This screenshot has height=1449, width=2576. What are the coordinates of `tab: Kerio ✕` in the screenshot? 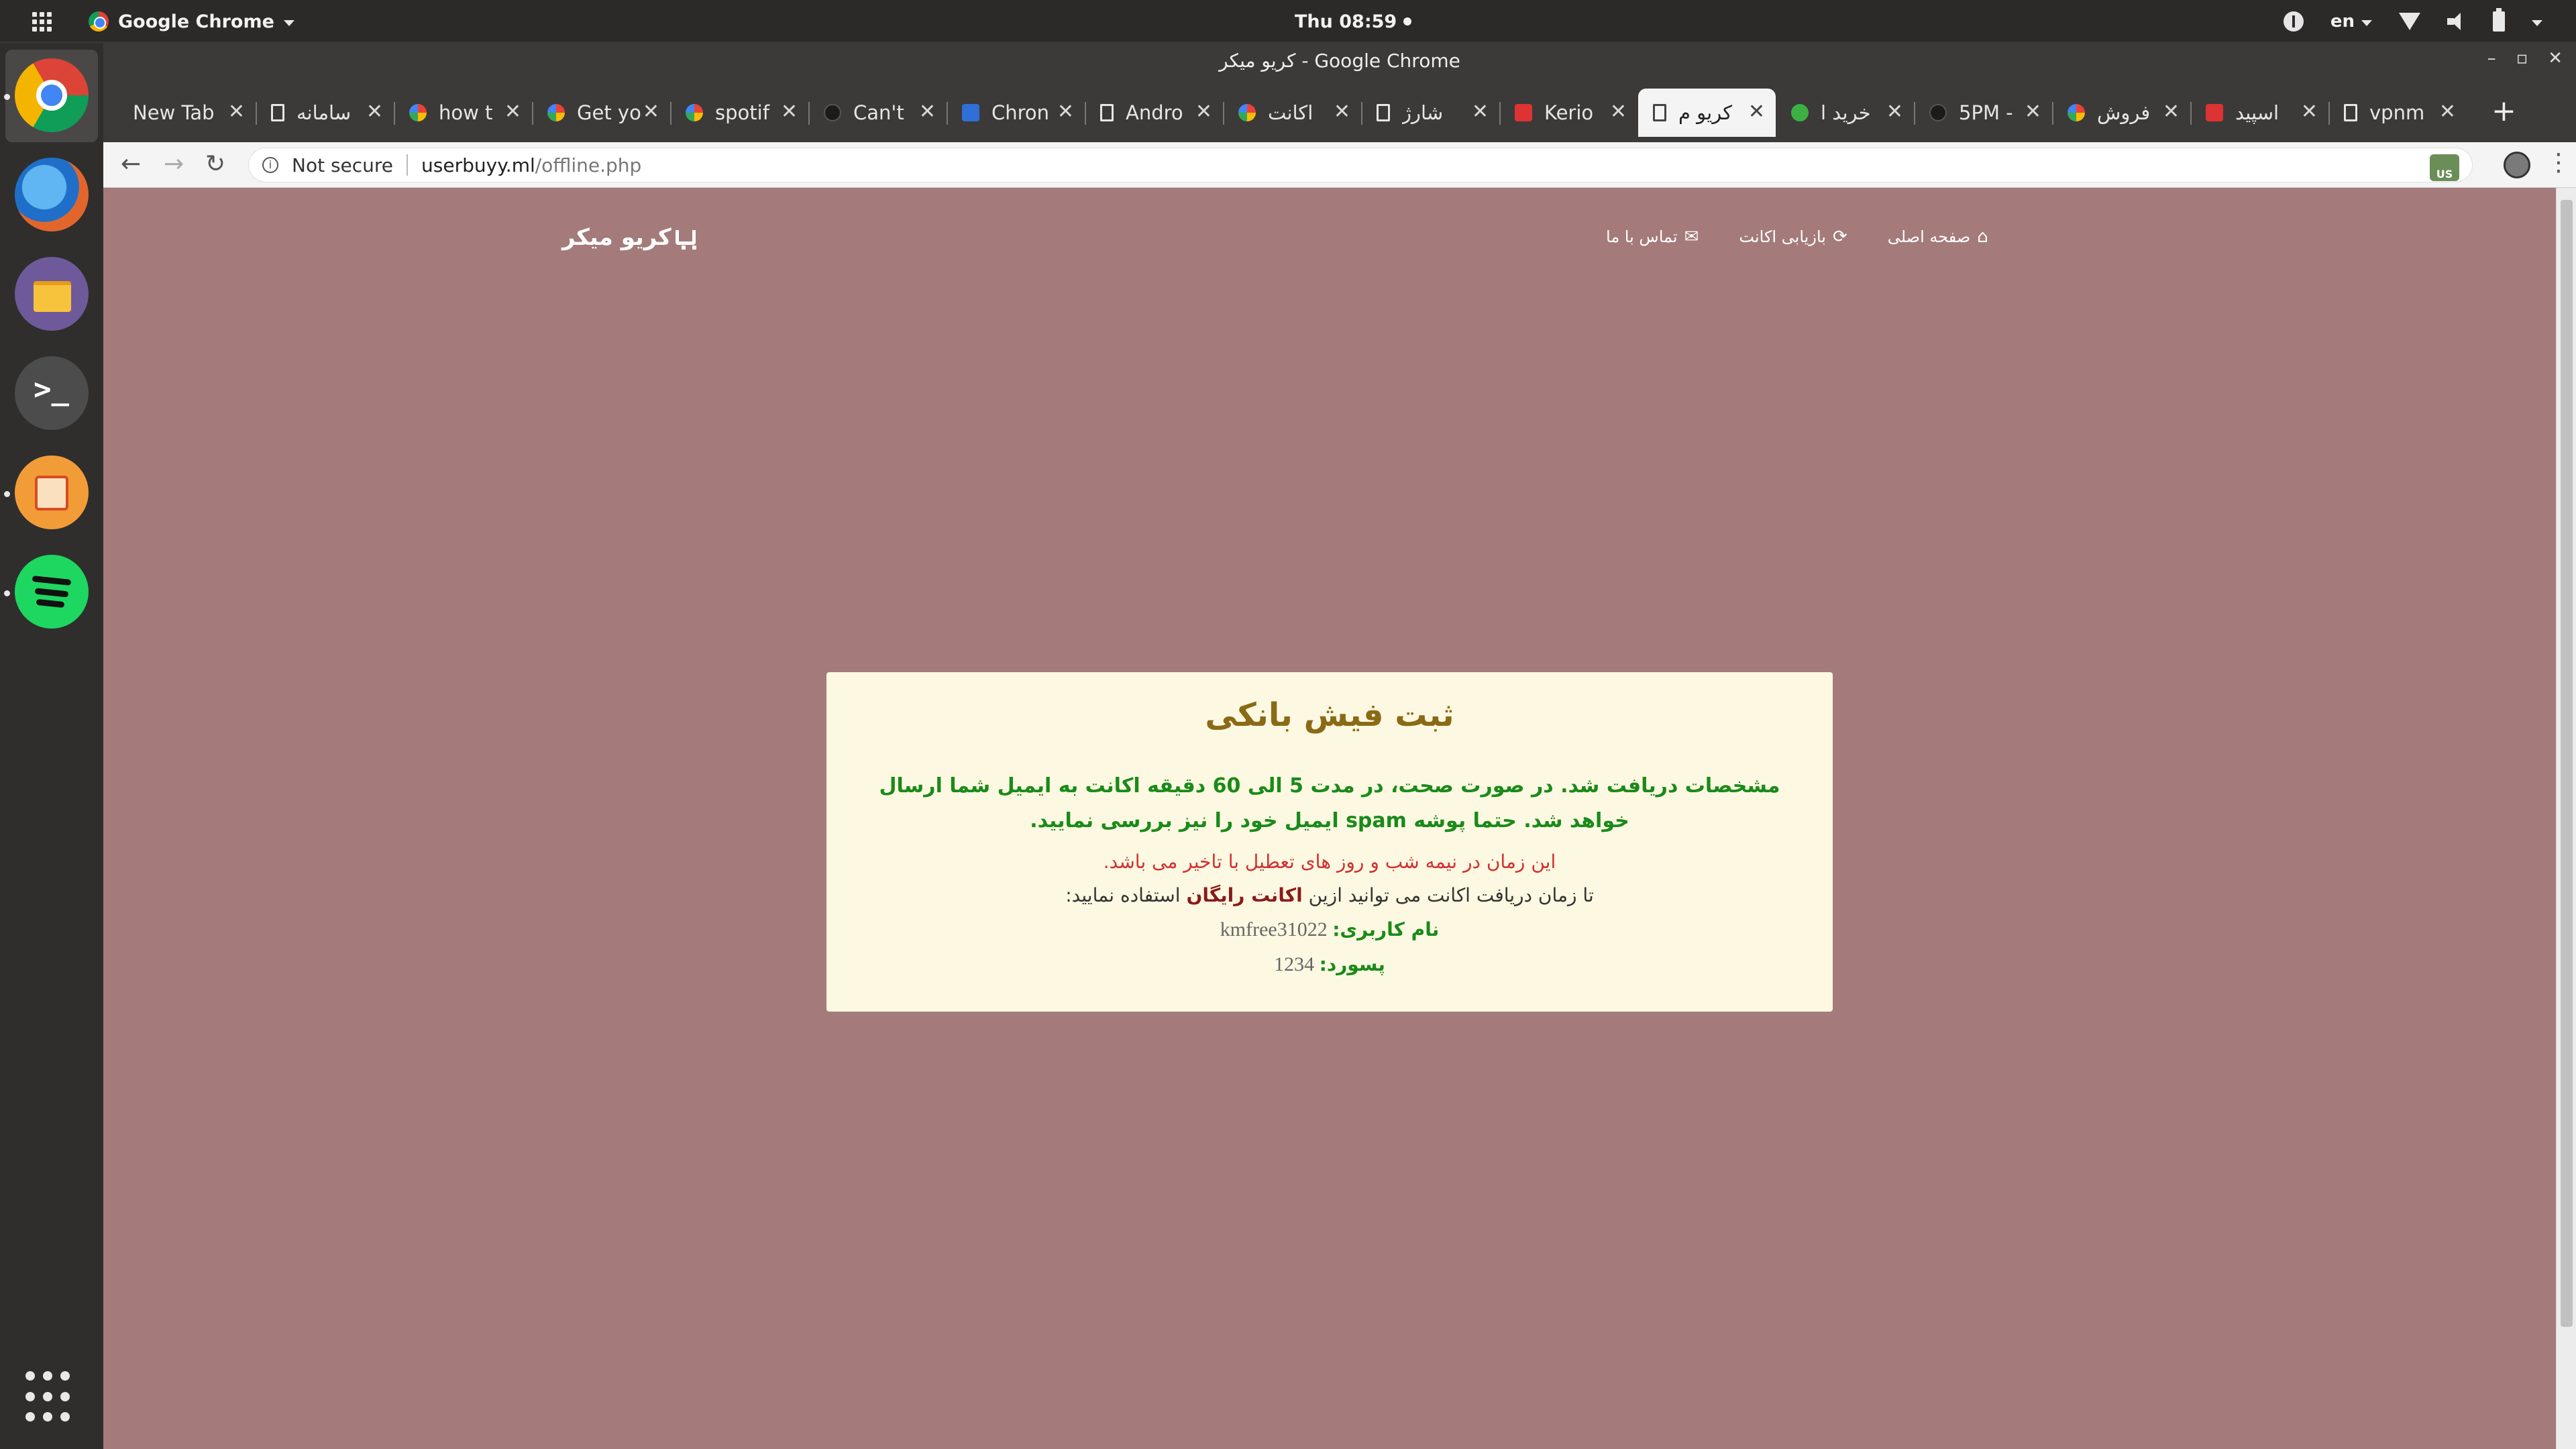 It's located at (1569, 113).